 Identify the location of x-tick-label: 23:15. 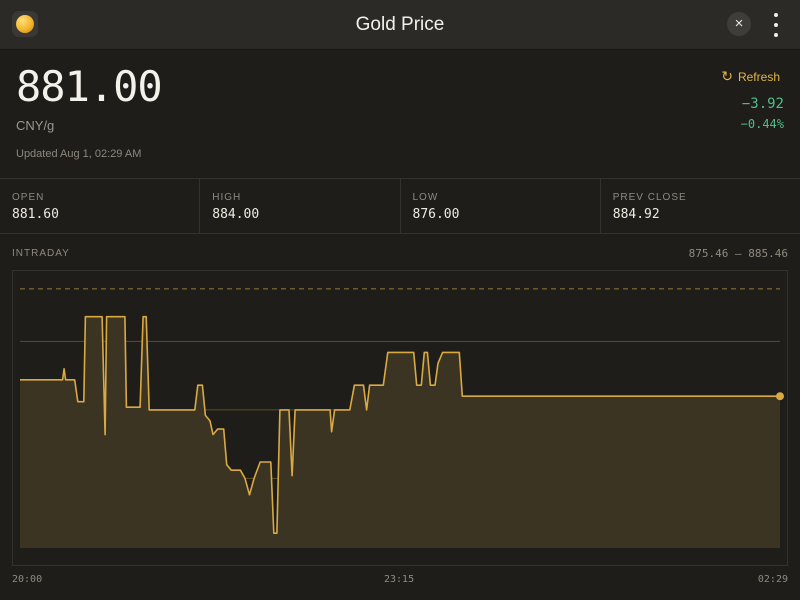
(399, 579).